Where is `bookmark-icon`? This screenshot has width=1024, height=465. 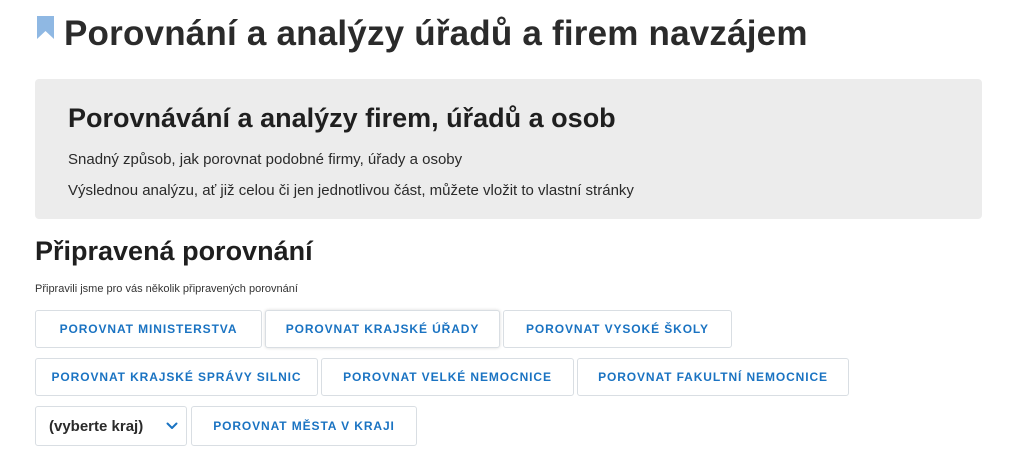 bookmark-icon is located at coordinates (45, 27).